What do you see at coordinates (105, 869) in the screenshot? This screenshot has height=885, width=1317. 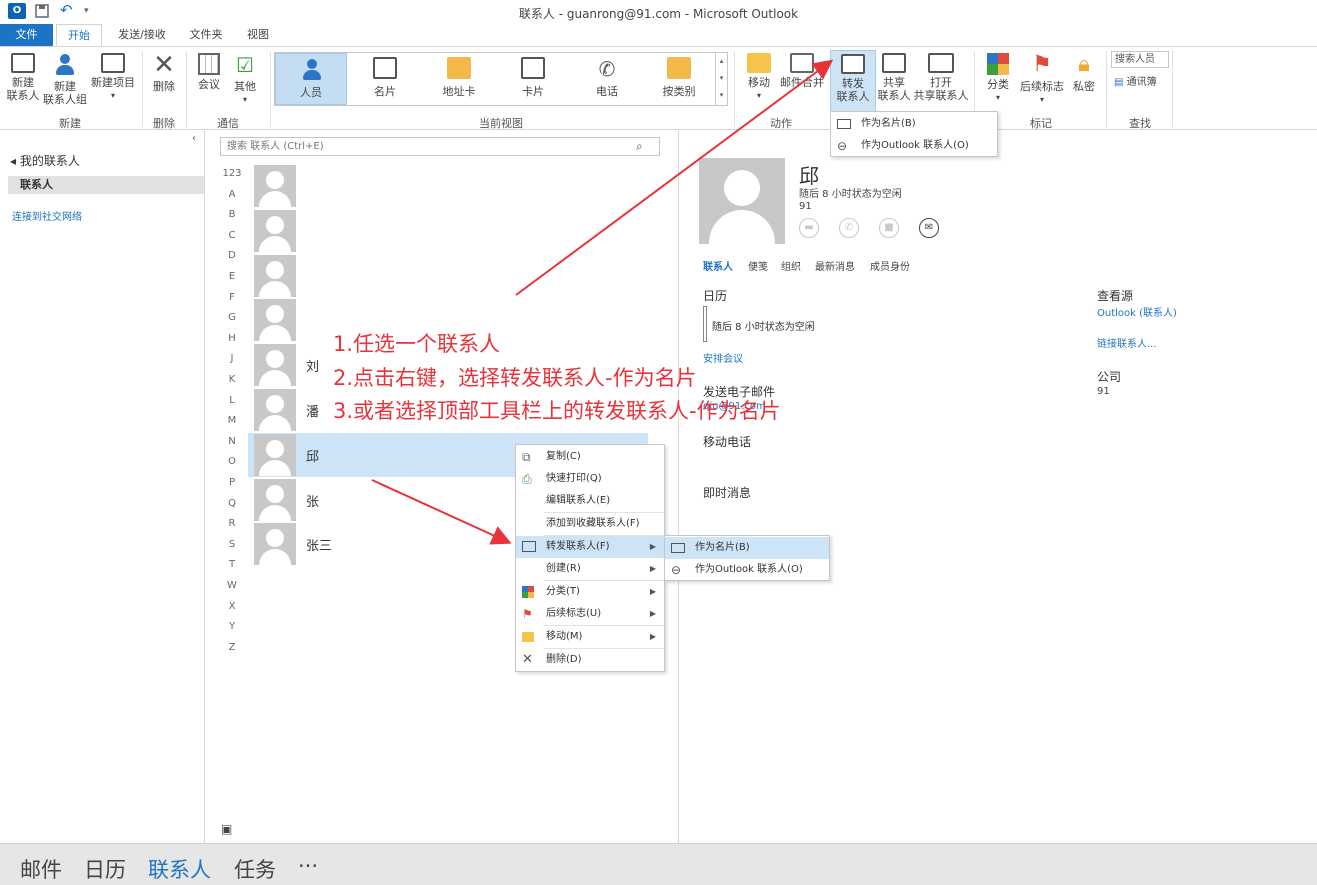 I see `nav-calendar: 日历` at bounding box center [105, 869].